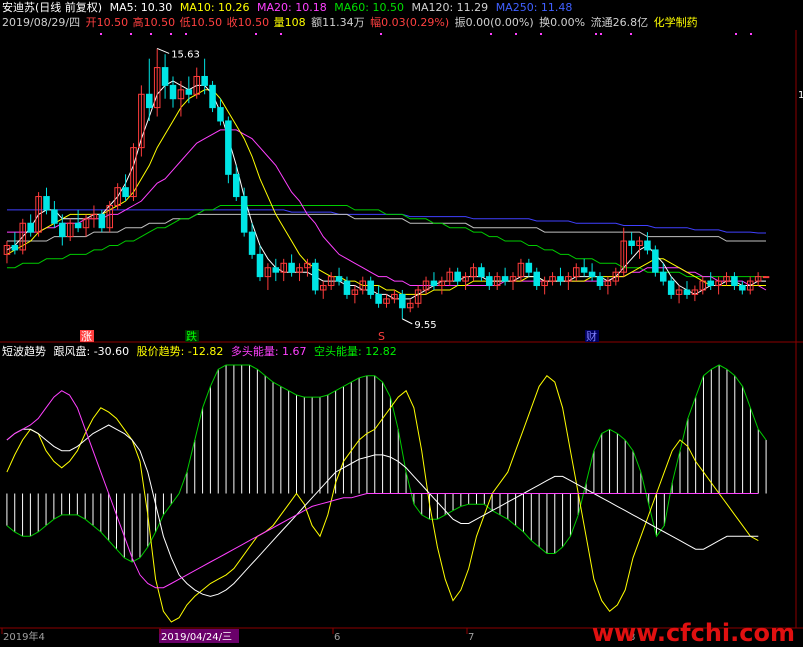 The width and height of the screenshot is (803, 647). I want to click on low-label: 9.55, so click(425, 325).